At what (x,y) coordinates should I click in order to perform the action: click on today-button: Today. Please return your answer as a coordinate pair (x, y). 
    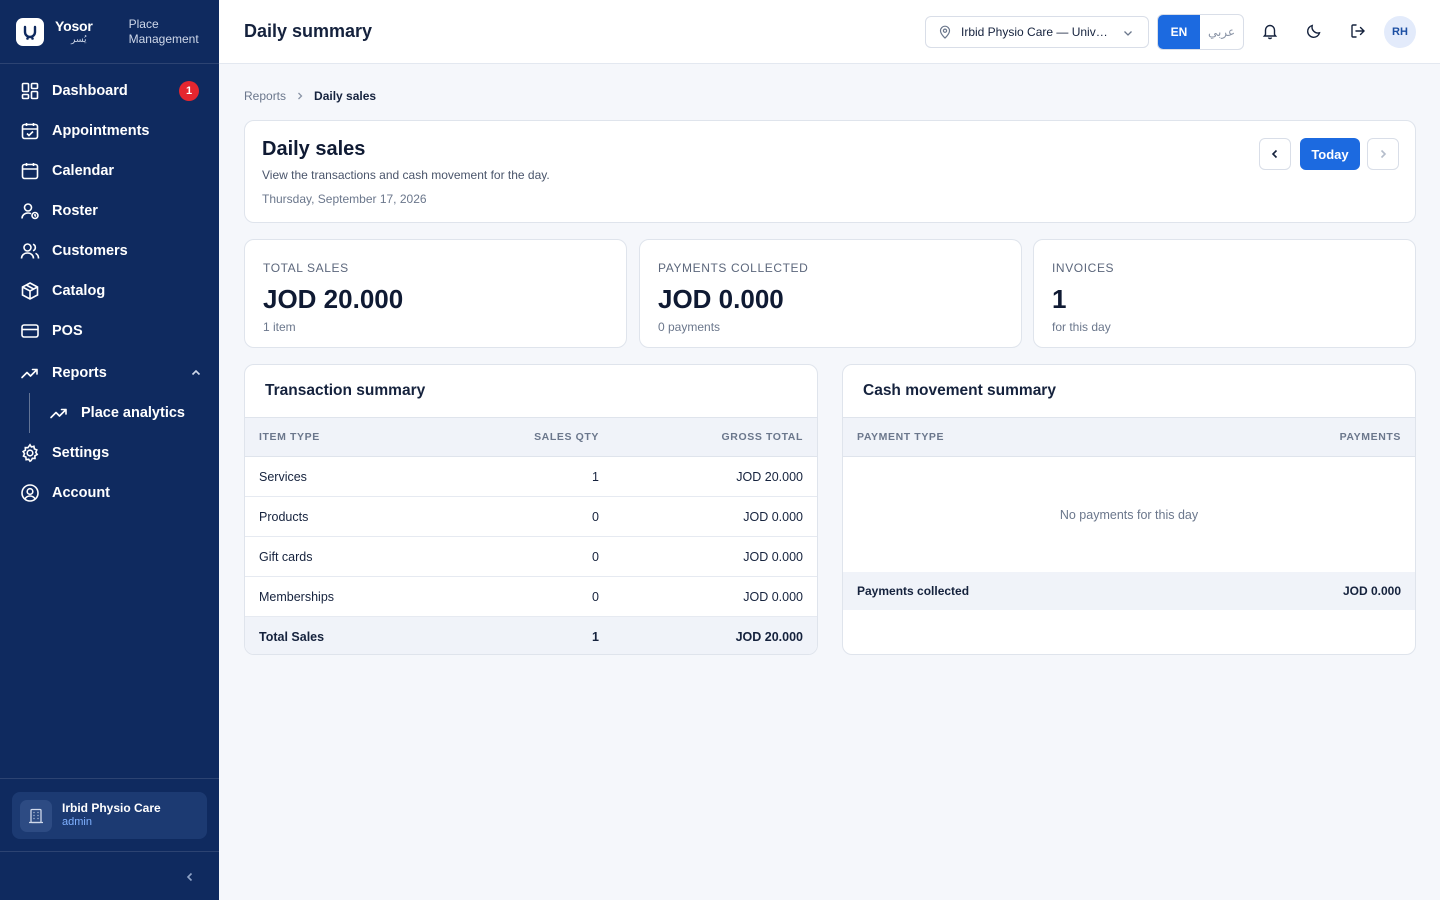
    Looking at the image, I should click on (1330, 154).